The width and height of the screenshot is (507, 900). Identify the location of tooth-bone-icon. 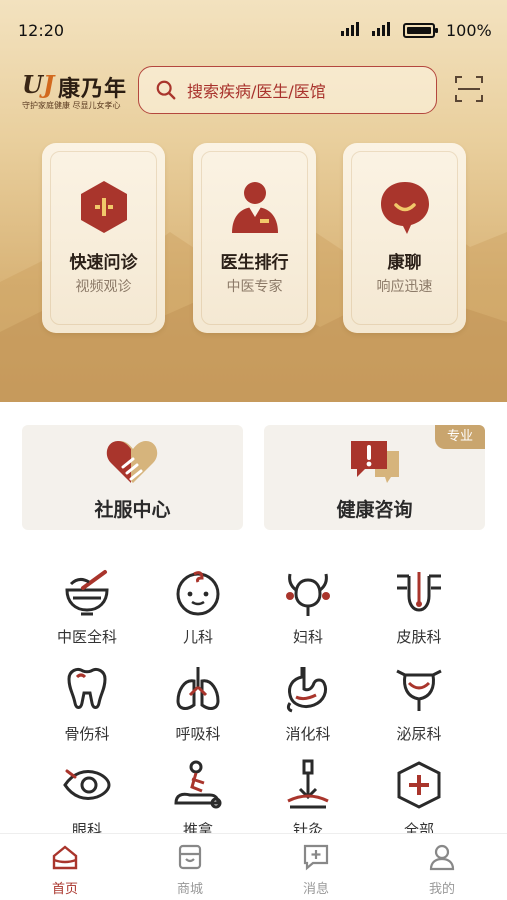
(87, 688).